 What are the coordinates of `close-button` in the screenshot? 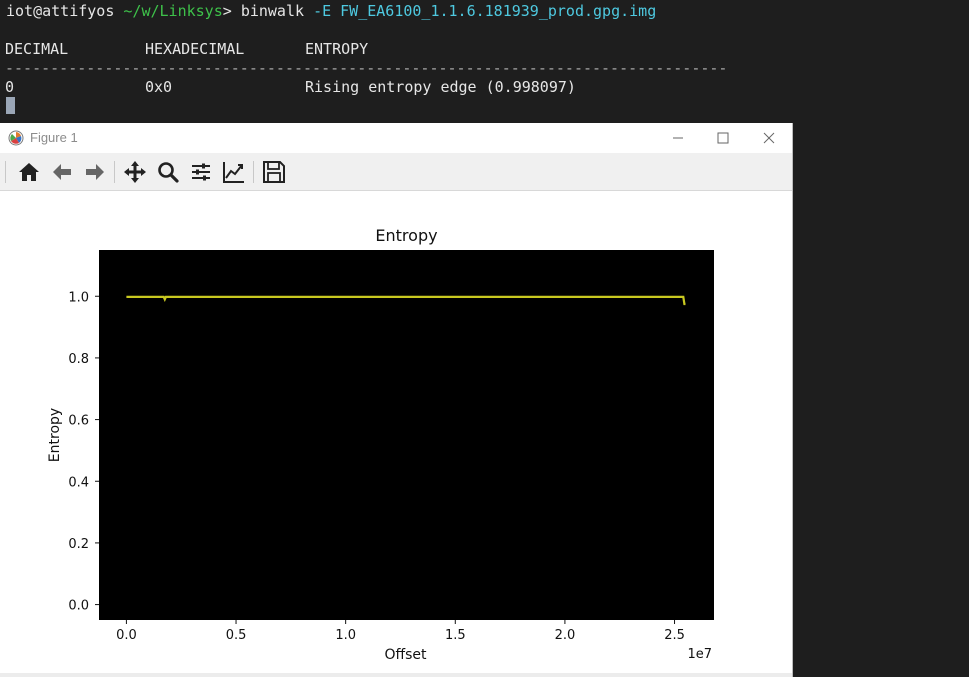 It's located at (769, 138).